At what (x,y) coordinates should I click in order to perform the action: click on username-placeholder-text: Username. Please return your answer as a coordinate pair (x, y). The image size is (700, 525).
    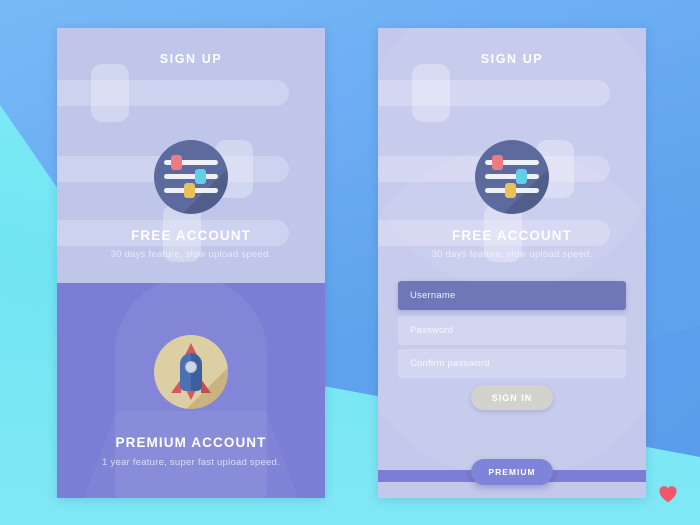
    Looking at the image, I should click on (433, 295).